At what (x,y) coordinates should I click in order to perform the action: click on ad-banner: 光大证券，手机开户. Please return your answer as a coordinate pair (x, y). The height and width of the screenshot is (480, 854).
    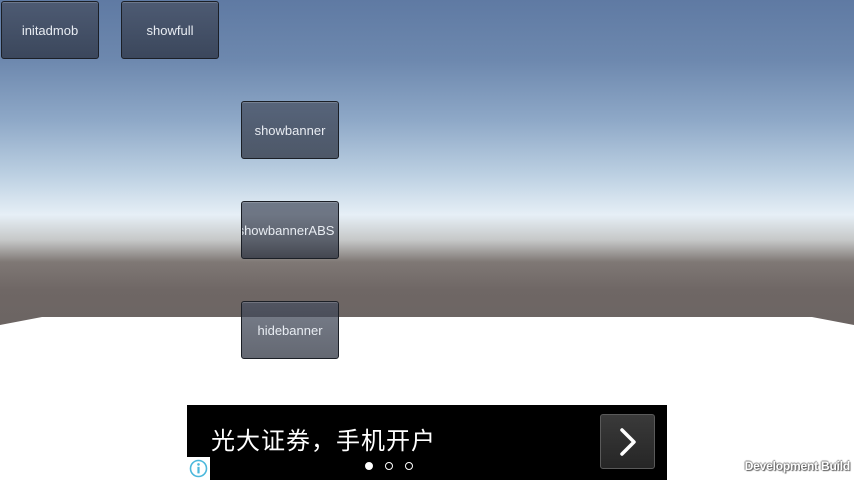
    Looking at the image, I should click on (427, 442).